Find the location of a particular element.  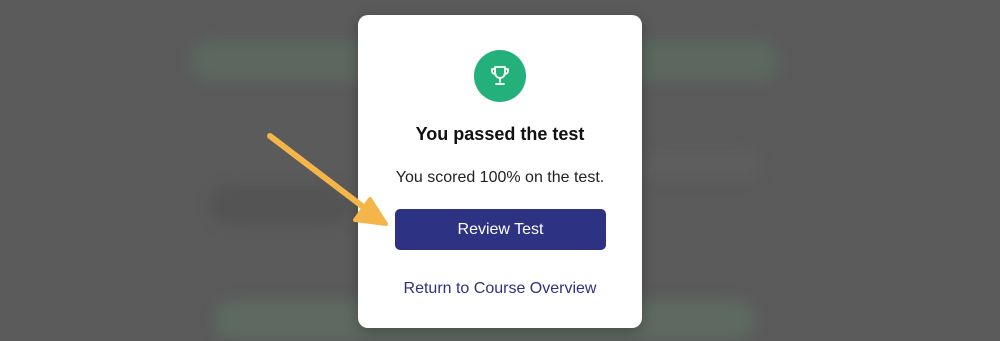

trophy-icon is located at coordinates (500, 75).